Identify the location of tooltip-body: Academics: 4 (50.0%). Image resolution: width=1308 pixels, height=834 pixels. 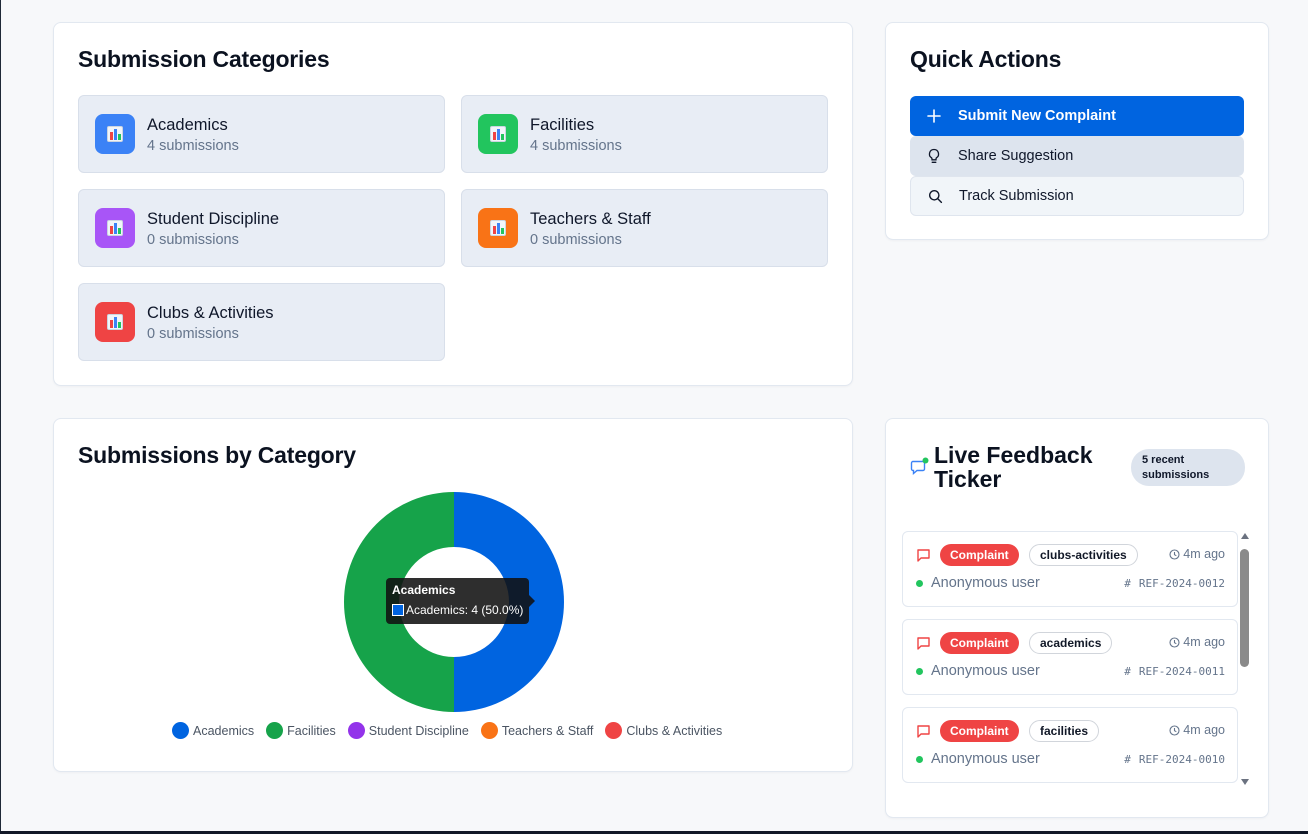
(465, 610).